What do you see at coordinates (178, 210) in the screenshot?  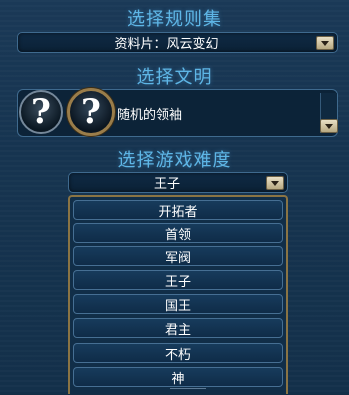 I see `difficulty-option-settler: 开拓者` at bounding box center [178, 210].